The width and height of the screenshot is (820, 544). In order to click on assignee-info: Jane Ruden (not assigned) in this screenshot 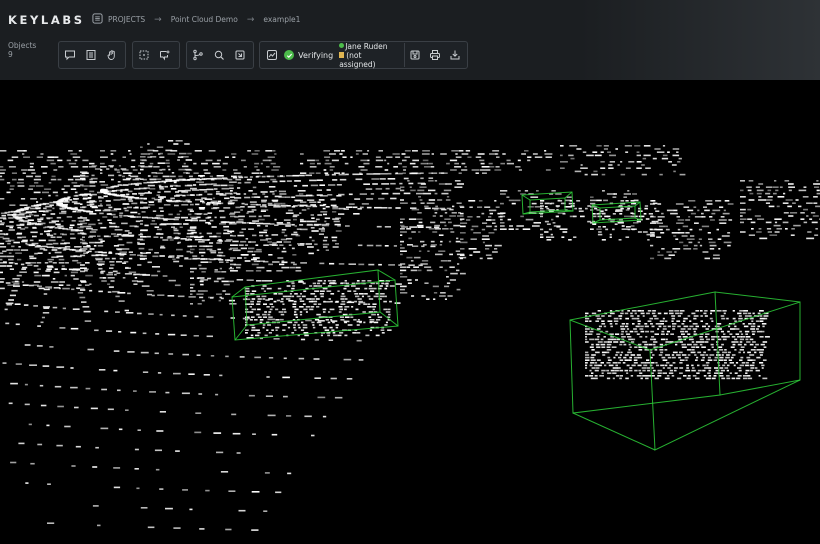, I will do `click(372, 55)`.